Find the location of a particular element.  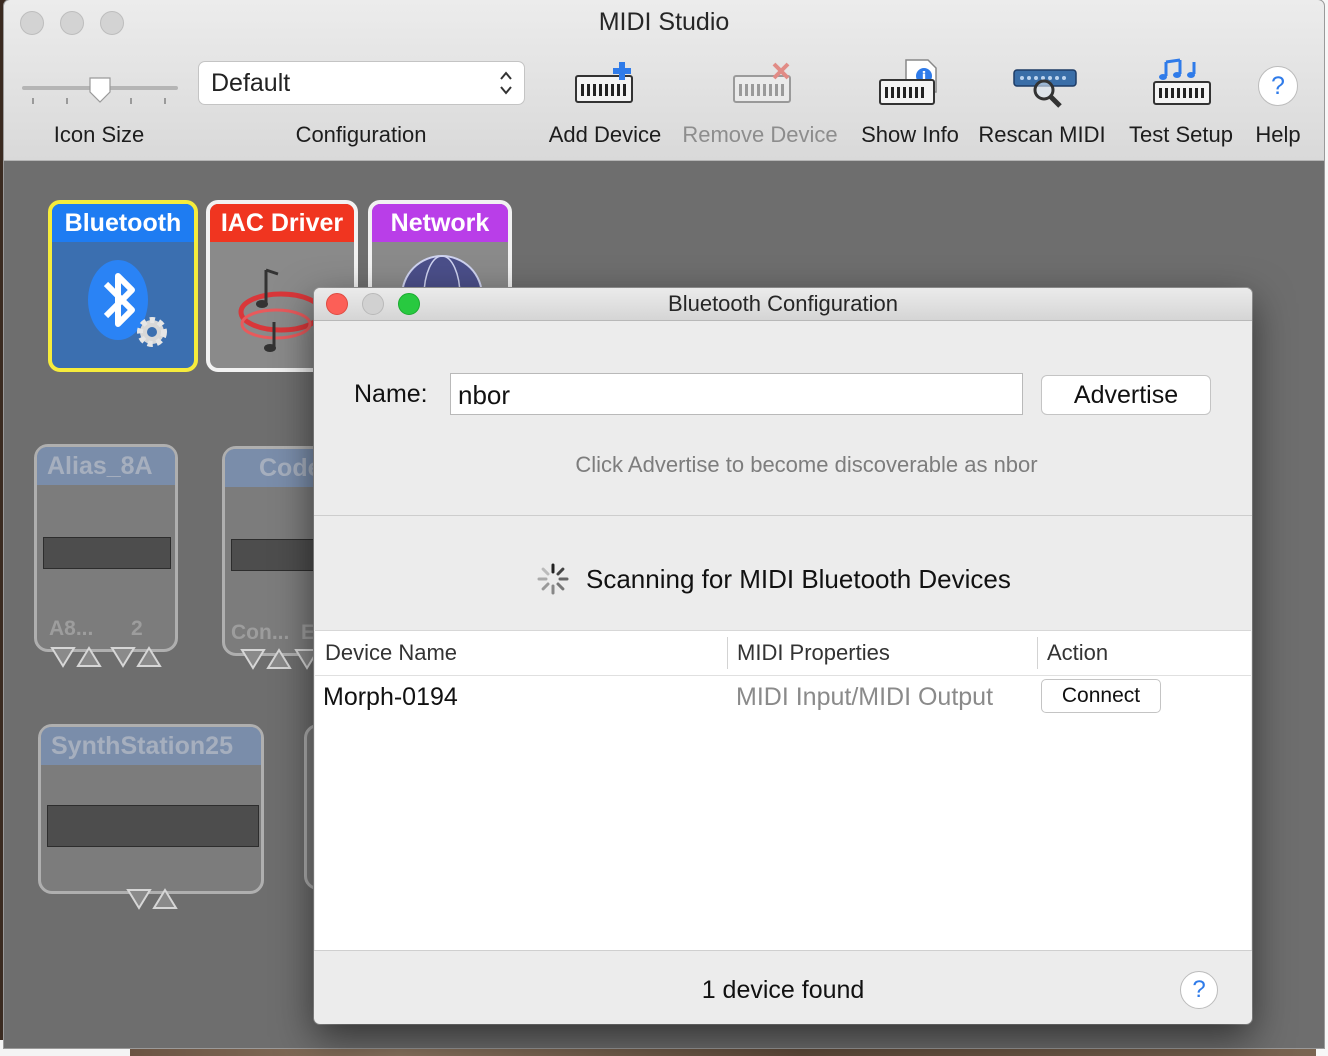

section-divider is located at coordinates (783, 515).